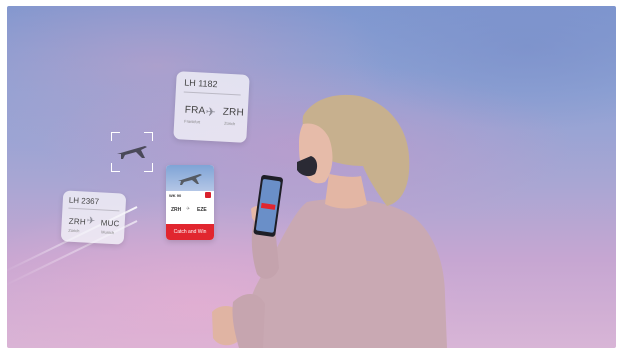  What do you see at coordinates (268, 206) in the screenshot?
I see `smartphone` at bounding box center [268, 206].